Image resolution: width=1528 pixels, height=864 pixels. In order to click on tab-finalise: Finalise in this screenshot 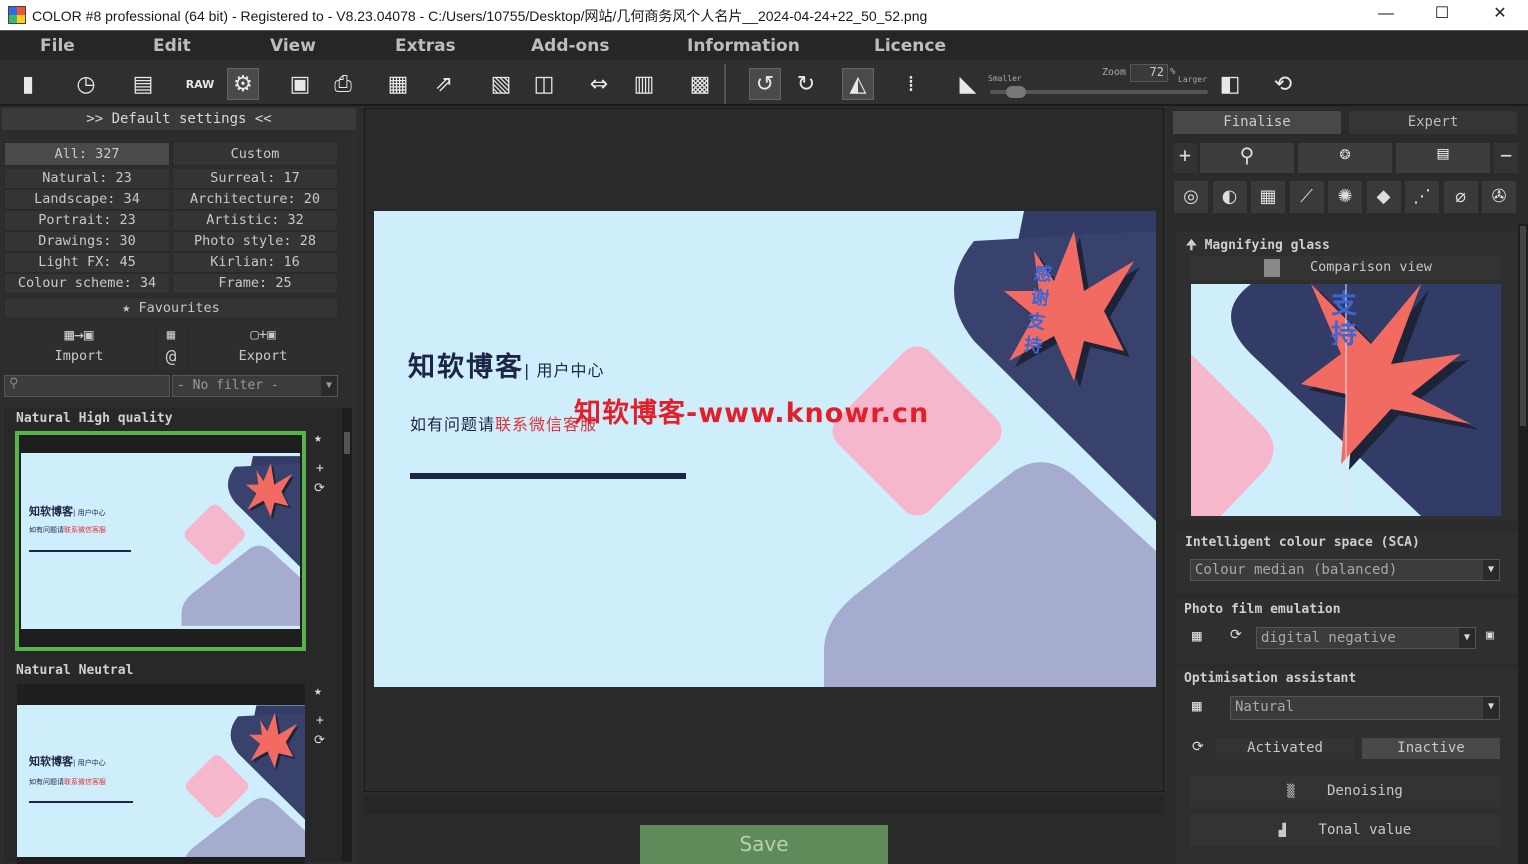, I will do `click(1257, 122)`.